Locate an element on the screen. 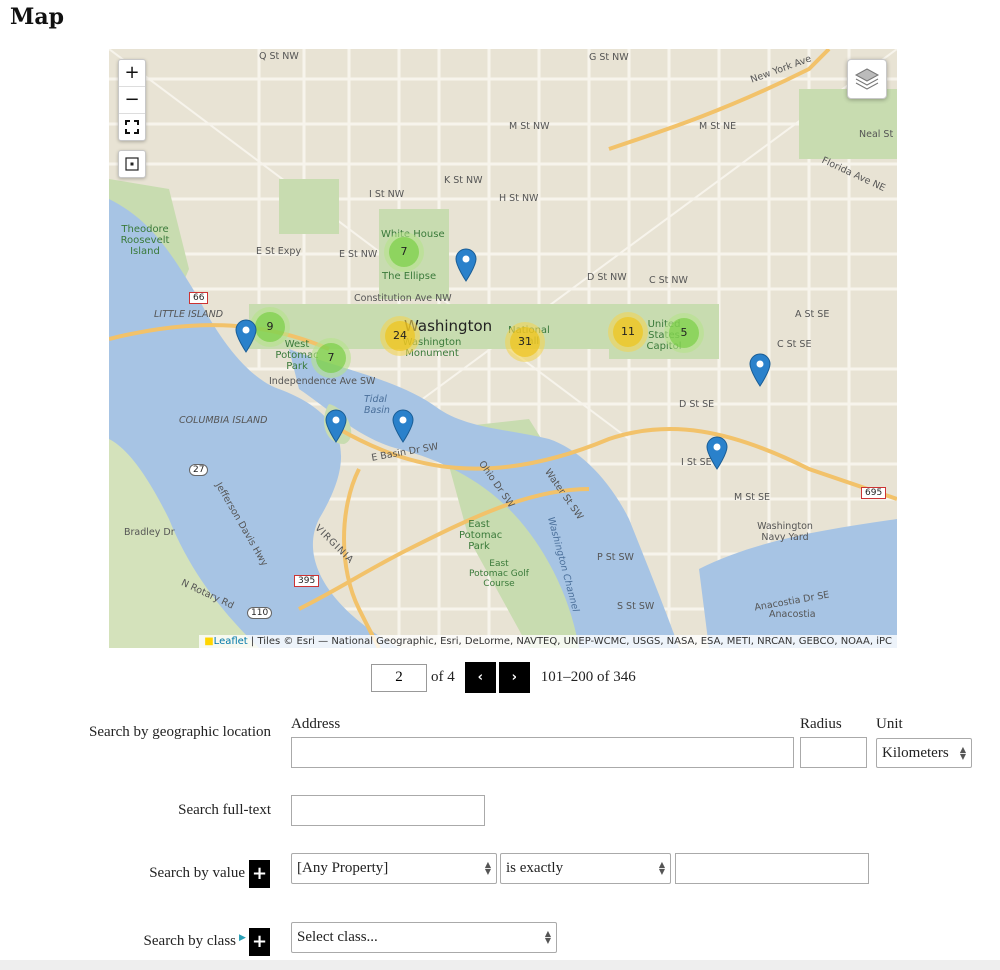 Image resolution: width=1000 pixels, height=970 pixels. map-label-constitution-ave: Constitution Ave NW is located at coordinates (403, 298).